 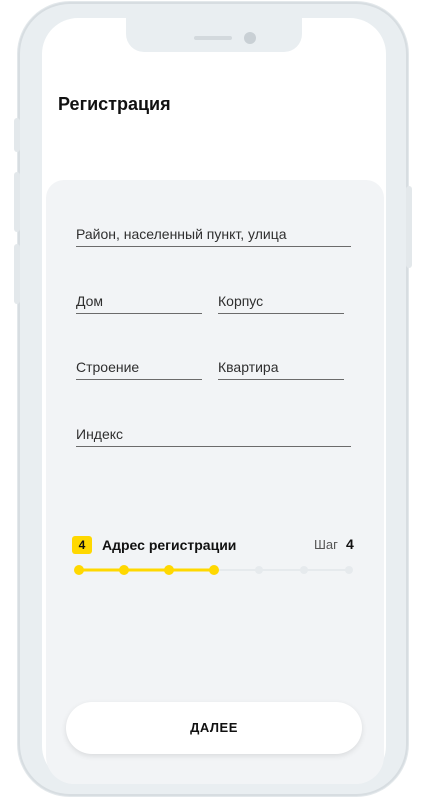 I want to click on address-field, so click(x=213, y=232).